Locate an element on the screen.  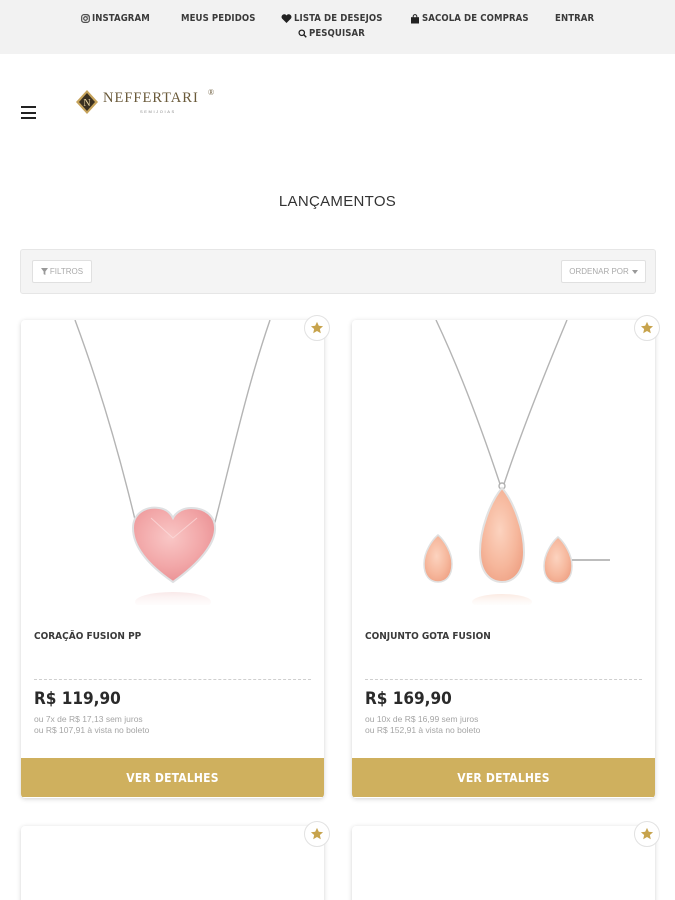
brand-mark-letter: N is located at coordinates (86, 103).